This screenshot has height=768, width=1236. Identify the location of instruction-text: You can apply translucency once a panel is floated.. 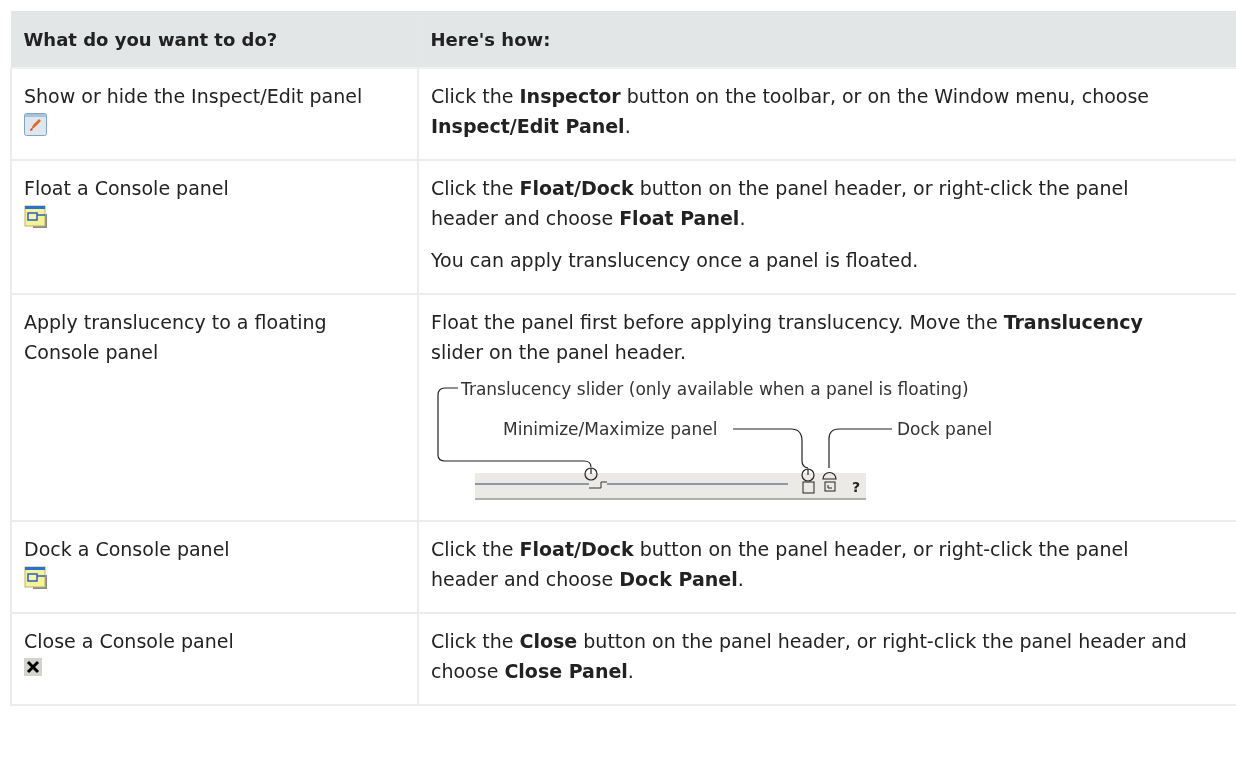
(675, 260).